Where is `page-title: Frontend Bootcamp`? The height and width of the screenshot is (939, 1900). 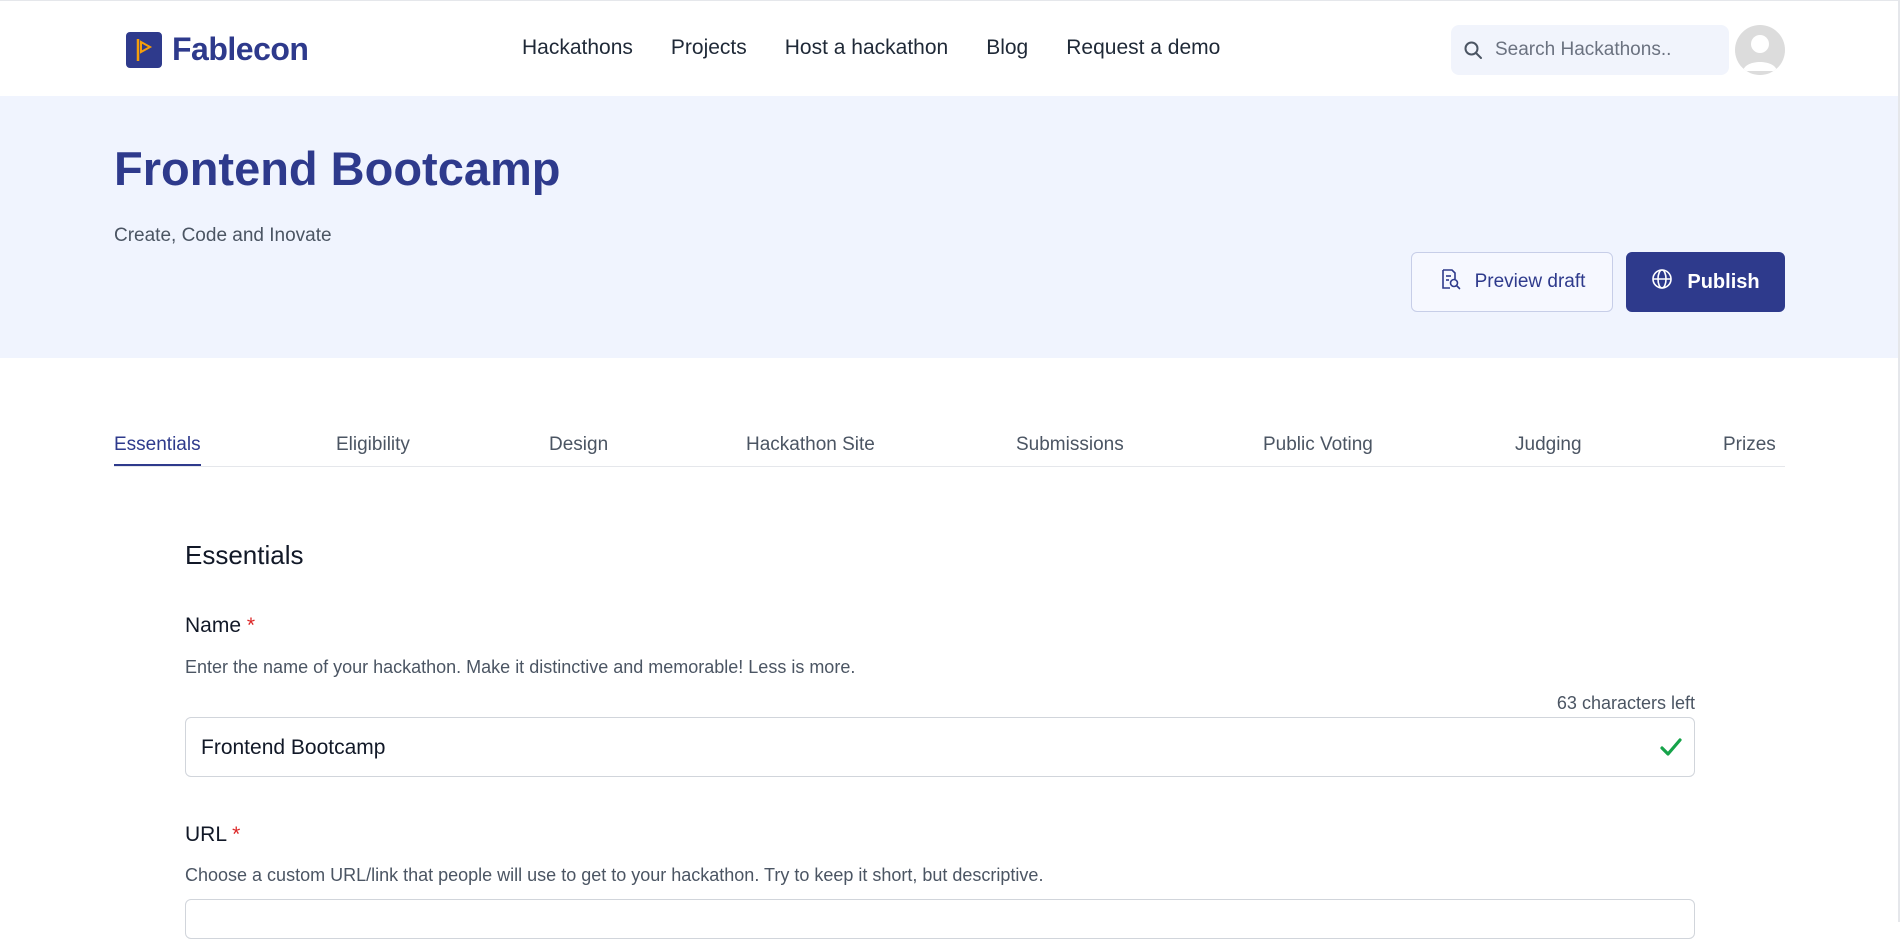 page-title: Frontend Bootcamp is located at coordinates (337, 168).